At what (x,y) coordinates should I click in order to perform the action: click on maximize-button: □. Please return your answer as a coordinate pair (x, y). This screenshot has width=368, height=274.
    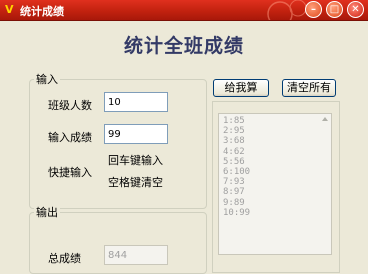
    Looking at the image, I should click on (334, 9).